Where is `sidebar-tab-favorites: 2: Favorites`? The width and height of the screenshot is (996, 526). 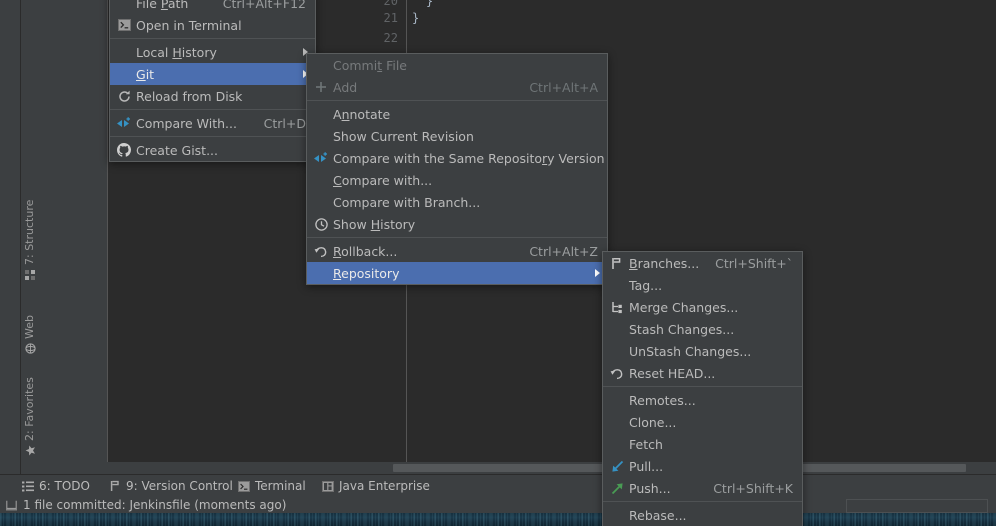 sidebar-tab-favorites: 2: Favorites is located at coordinates (29, 416).